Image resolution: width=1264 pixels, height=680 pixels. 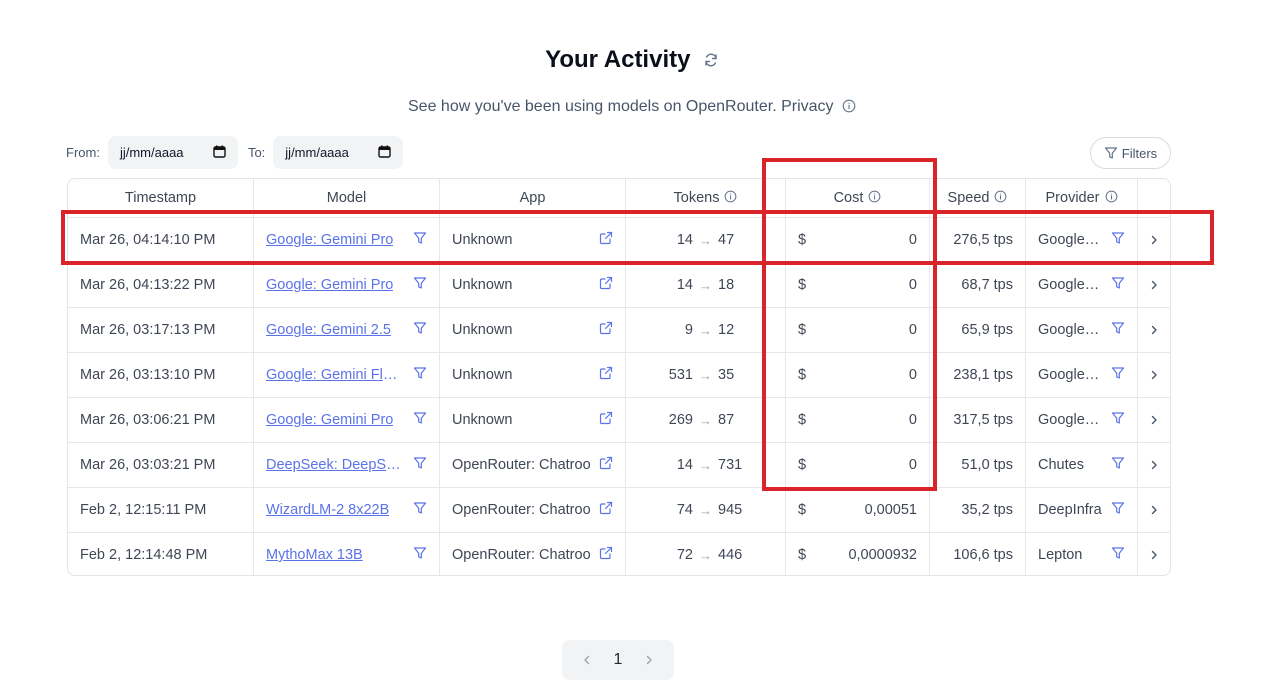 What do you see at coordinates (161, 198) in the screenshot?
I see `header-timestamp: Timestamp` at bounding box center [161, 198].